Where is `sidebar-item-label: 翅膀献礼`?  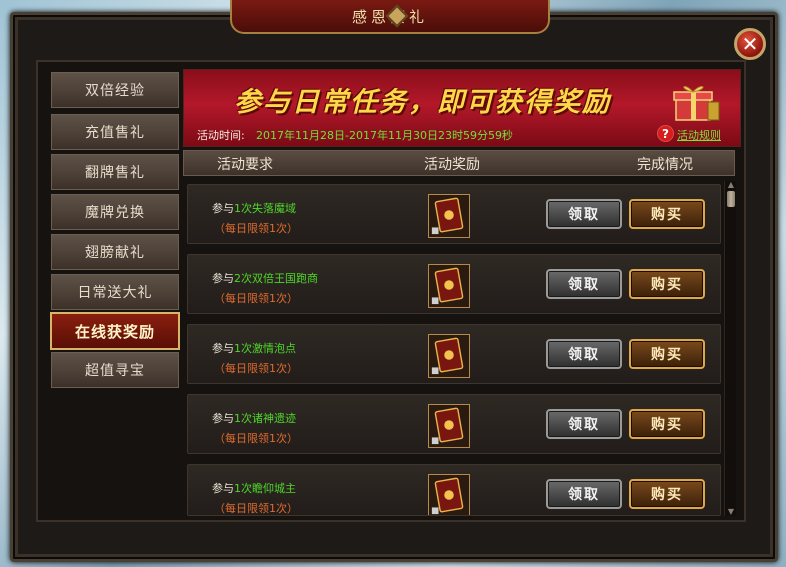 sidebar-item-label: 翅膀献礼 is located at coordinates (115, 253).